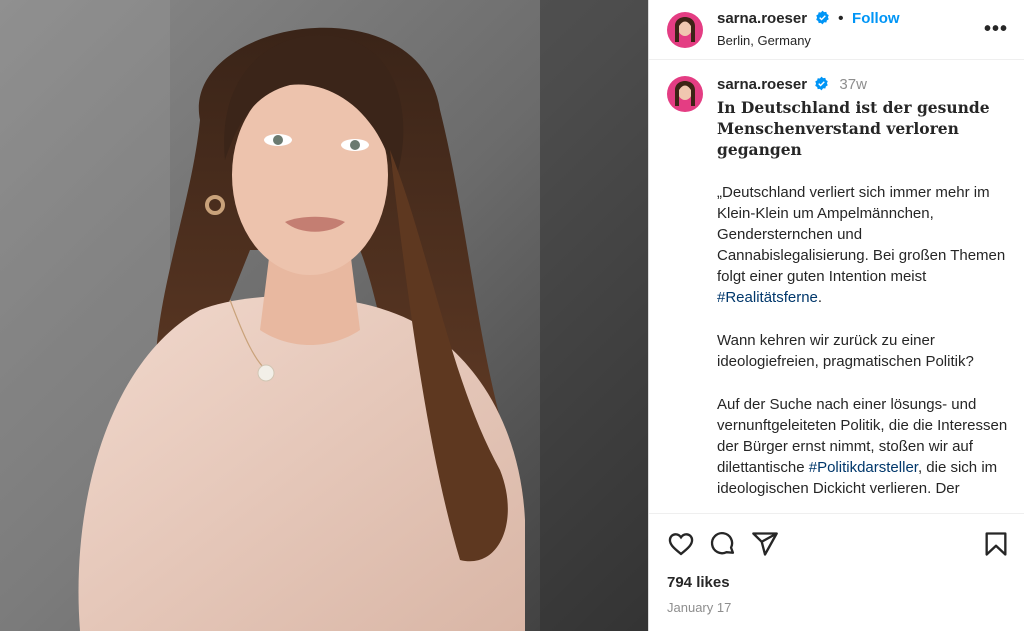 The height and width of the screenshot is (631, 1024). Describe the element at coordinates (762, 84) in the screenshot. I see `caption-username: sarna.roeser` at that location.